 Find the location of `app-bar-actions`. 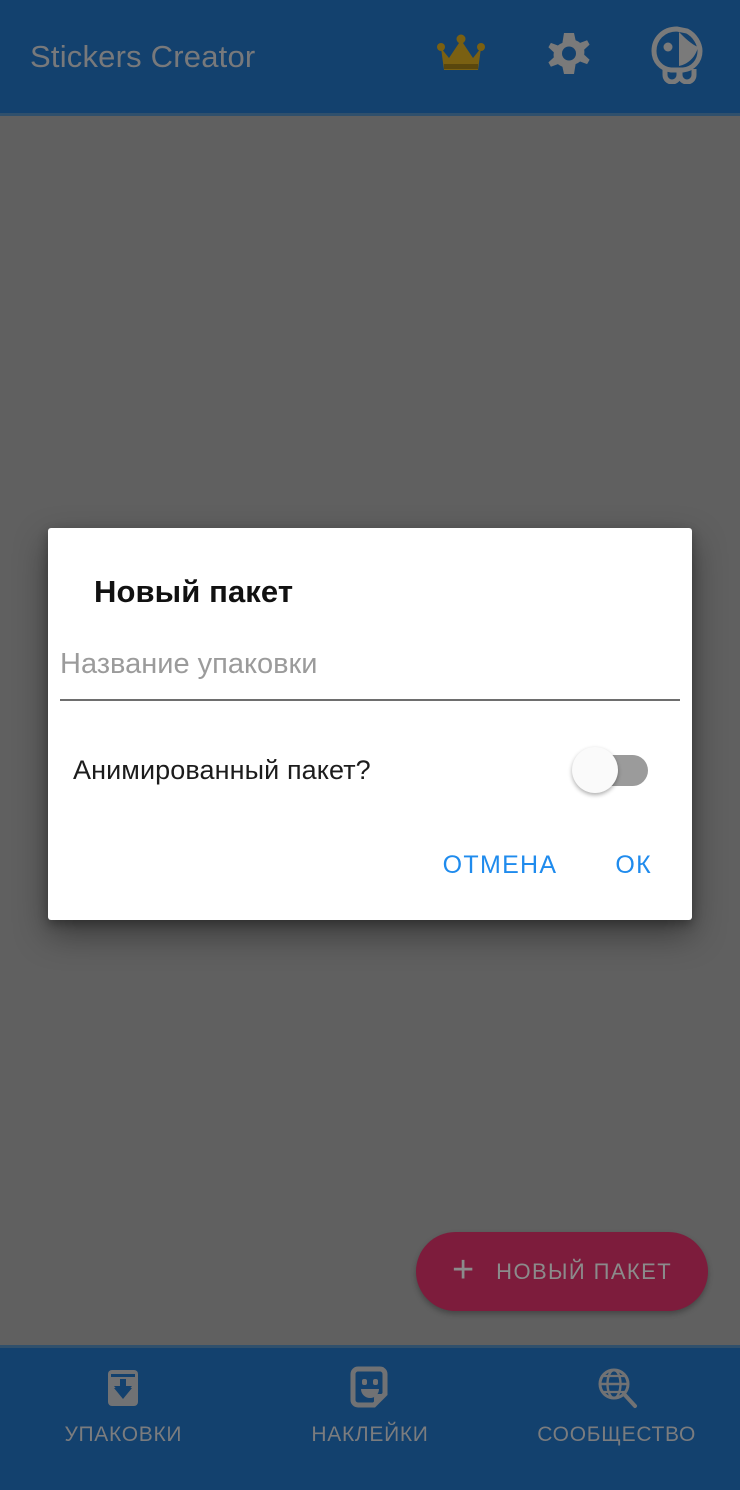

app-bar-actions is located at coordinates (569, 57).